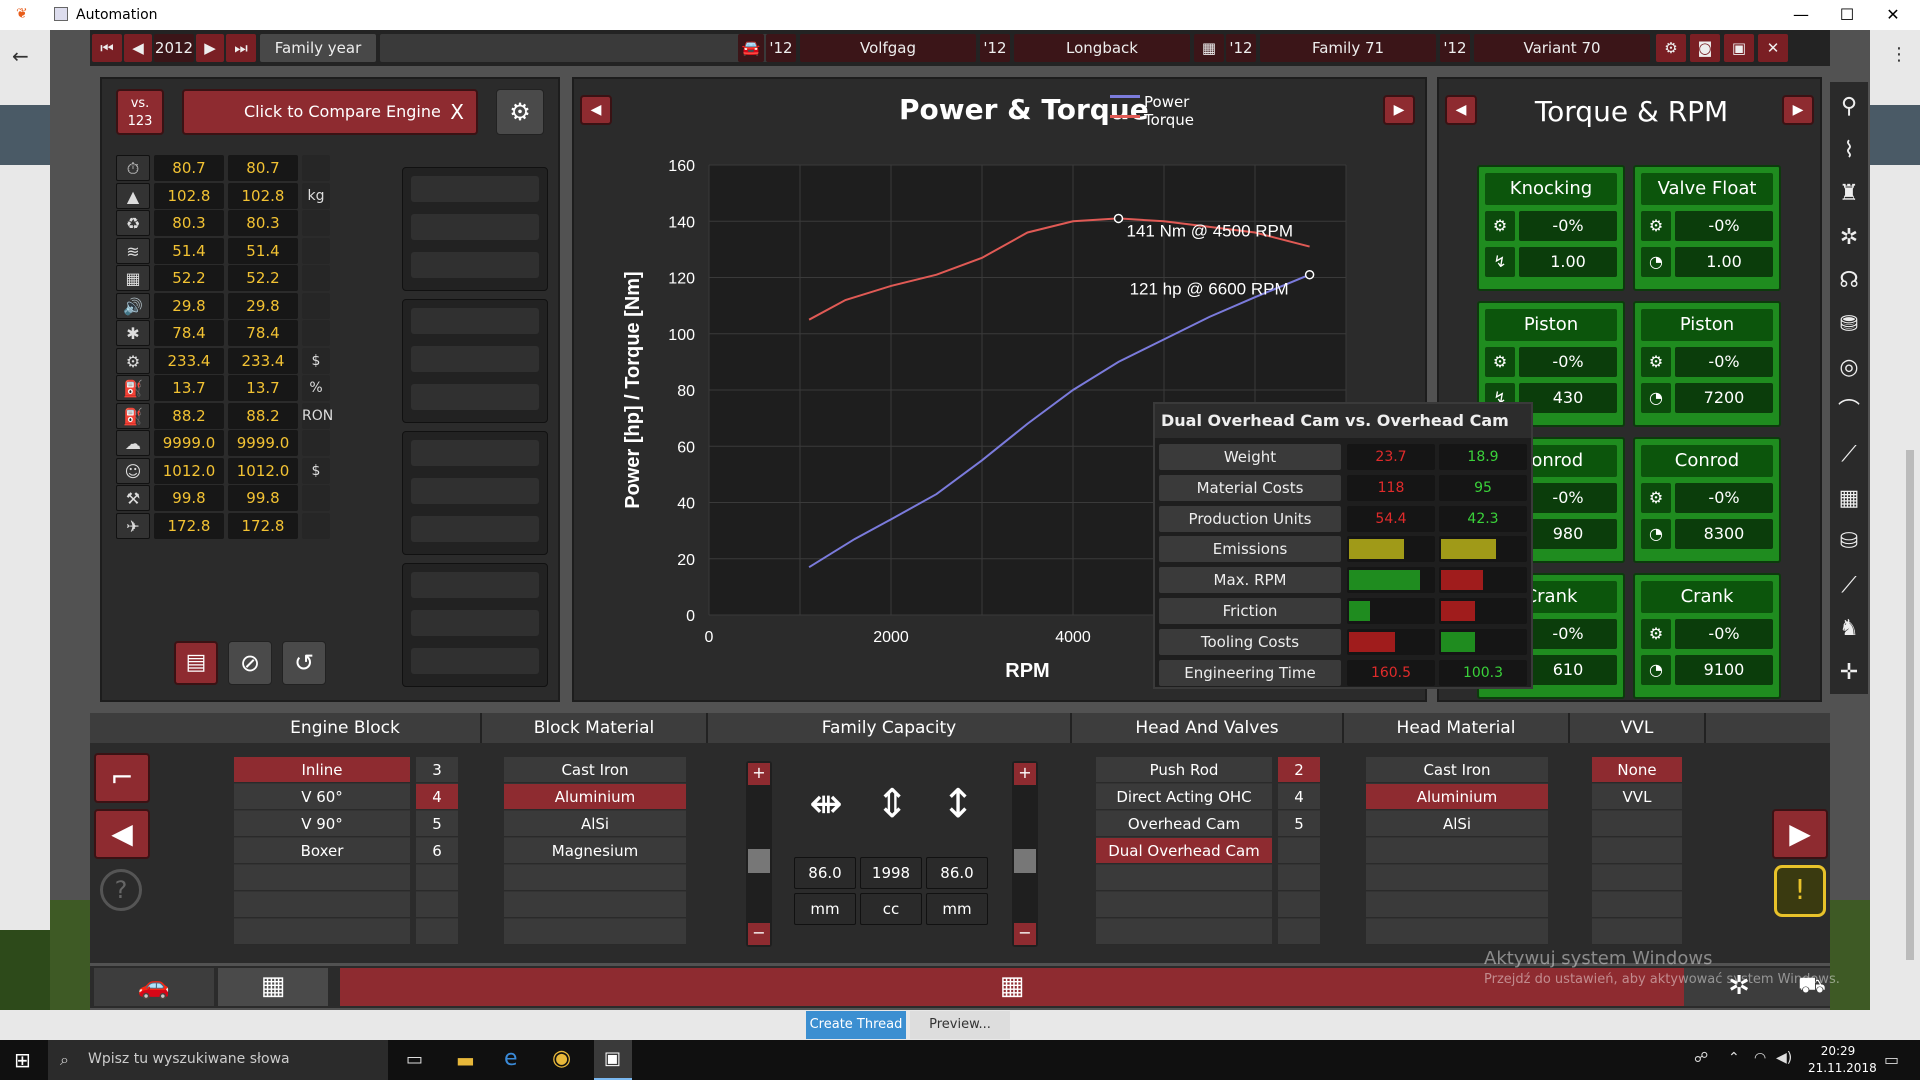  What do you see at coordinates (437, 770) in the screenshot?
I see `option-item: 3` at bounding box center [437, 770].